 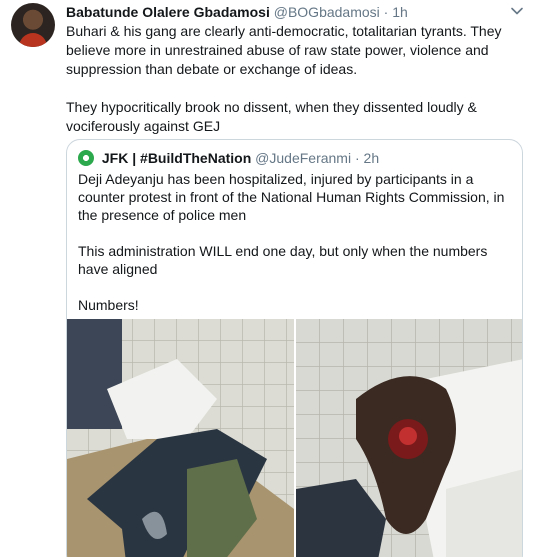 What do you see at coordinates (168, 12) in the screenshot?
I see `author-name: Babatunde Olalere Gbadamosi` at bounding box center [168, 12].